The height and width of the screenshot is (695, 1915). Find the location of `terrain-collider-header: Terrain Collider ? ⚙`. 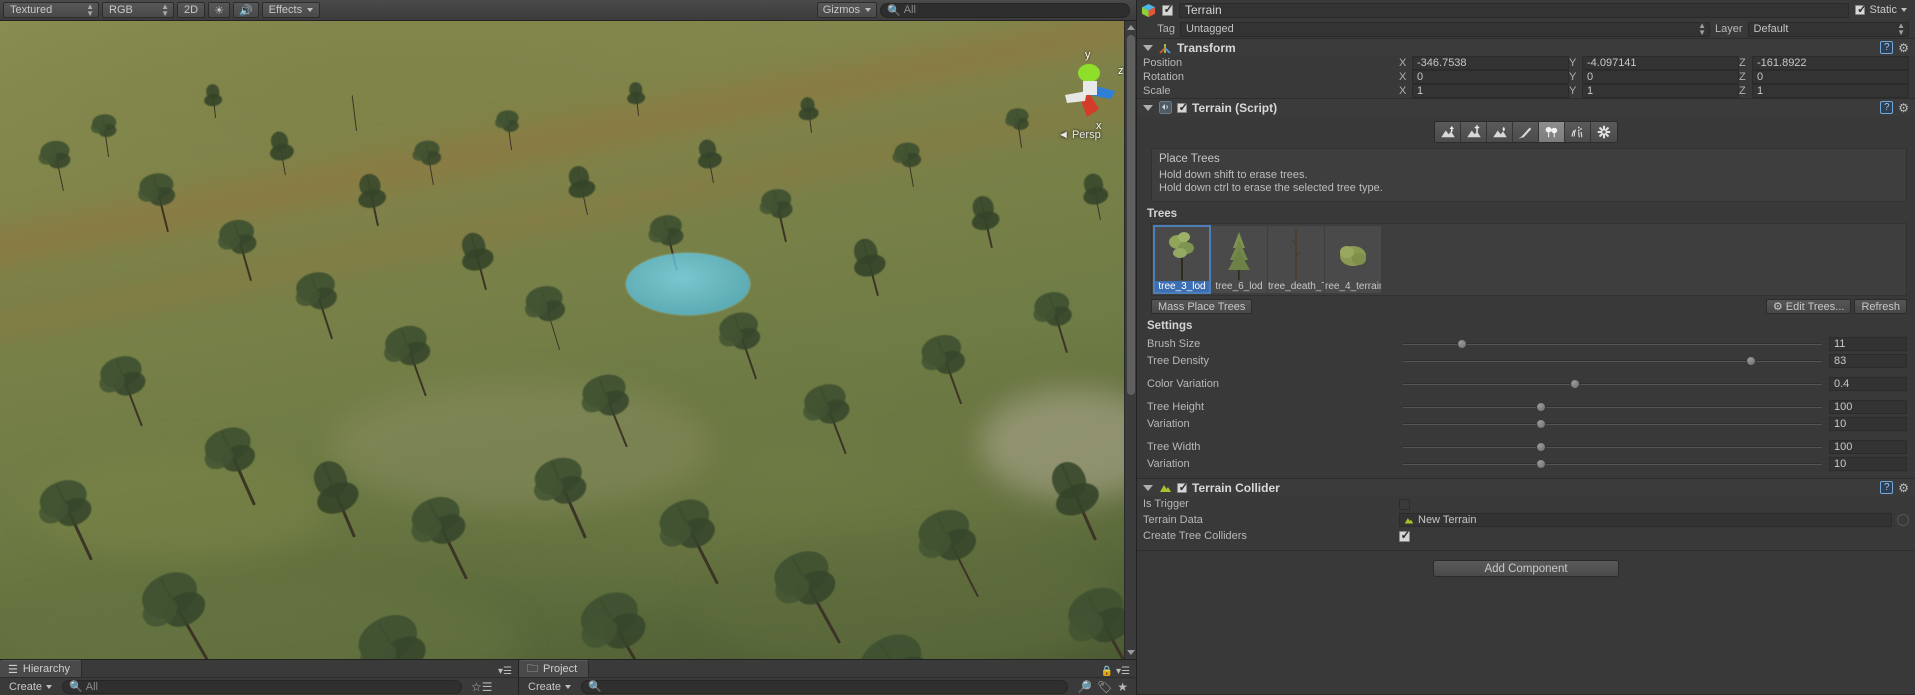

terrain-collider-header: Terrain Collider ? ⚙ is located at coordinates (1526, 487).